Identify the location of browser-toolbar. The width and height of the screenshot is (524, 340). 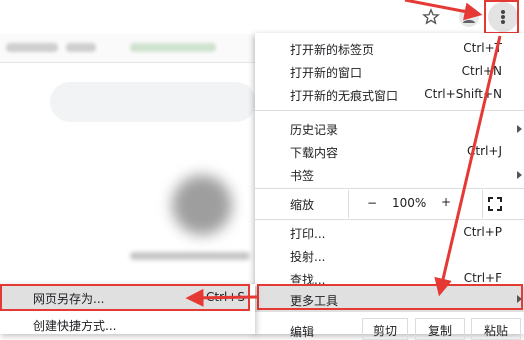
(262, 17).